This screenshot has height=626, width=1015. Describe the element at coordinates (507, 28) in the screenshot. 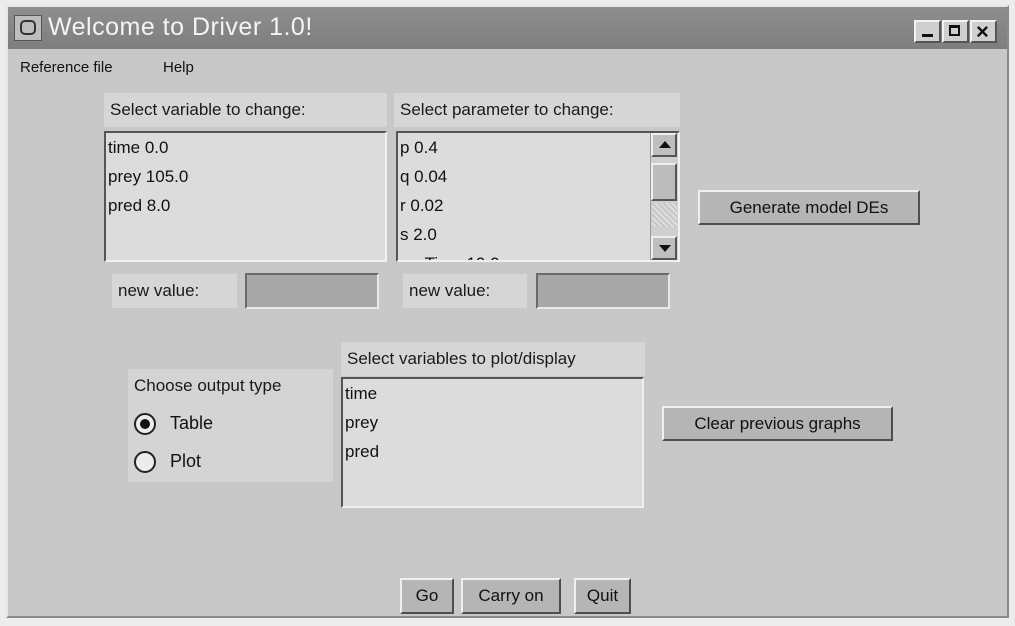

I see `title-bar: Welcome to Driver 1.0! ×` at that location.